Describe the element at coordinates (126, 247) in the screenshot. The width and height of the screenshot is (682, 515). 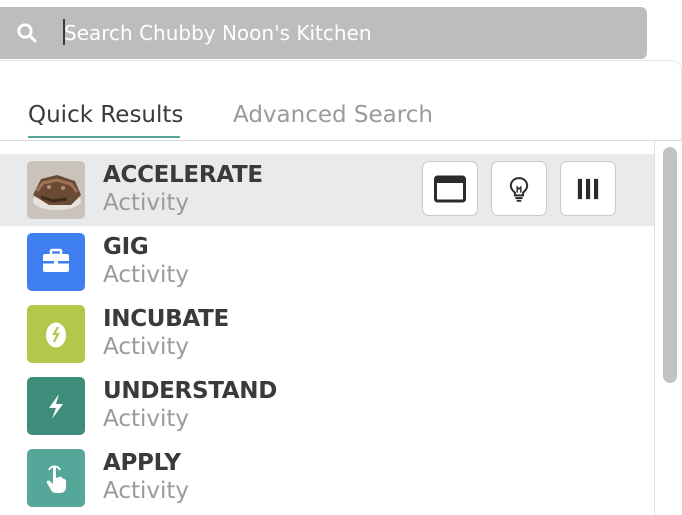
I see `result-title: GIG` at that location.